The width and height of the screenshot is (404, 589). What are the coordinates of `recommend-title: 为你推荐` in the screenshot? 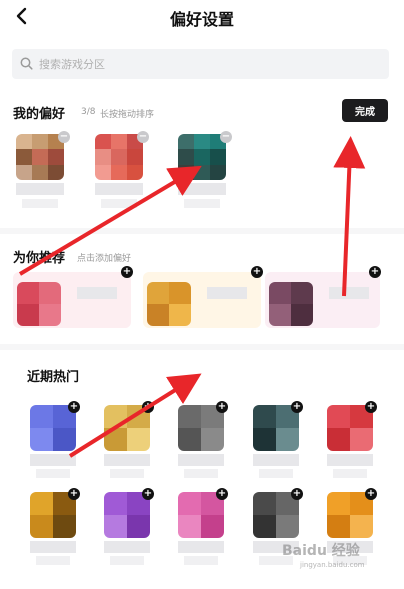 It's located at (39, 258).